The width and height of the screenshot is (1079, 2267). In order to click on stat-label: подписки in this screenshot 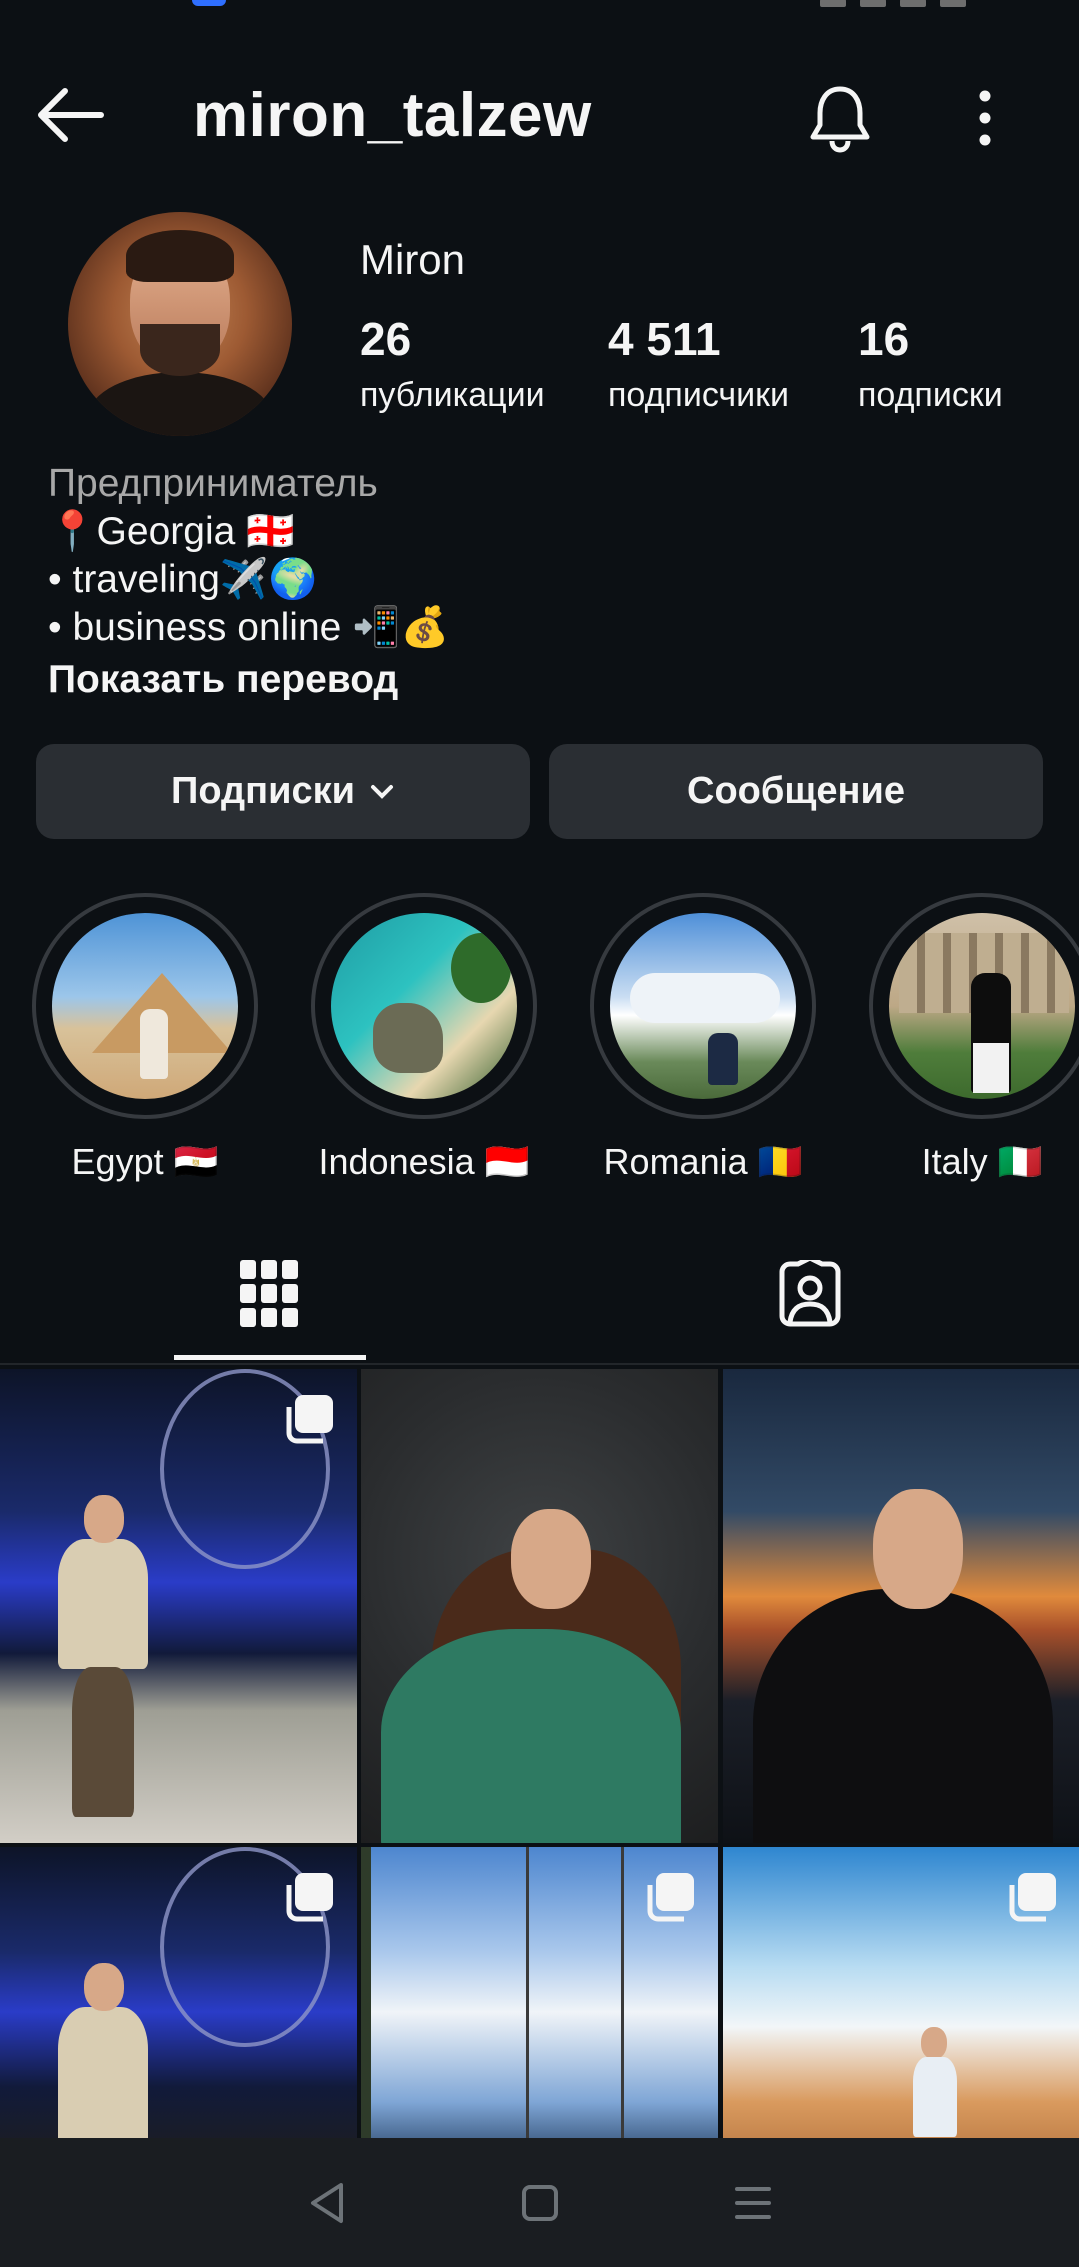, I will do `click(930, 395)`.